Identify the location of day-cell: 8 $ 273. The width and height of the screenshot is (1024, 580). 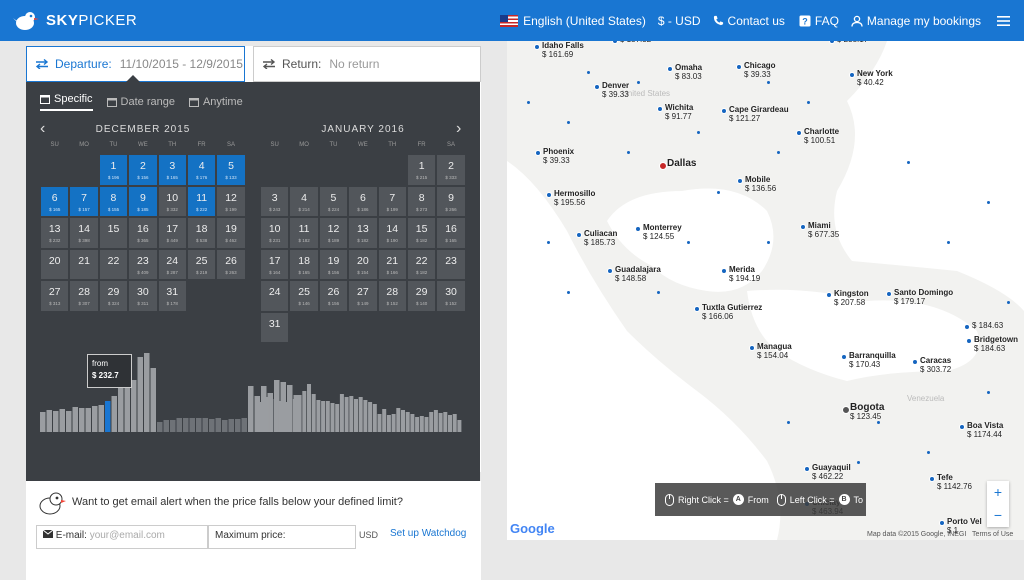
(421, 201).